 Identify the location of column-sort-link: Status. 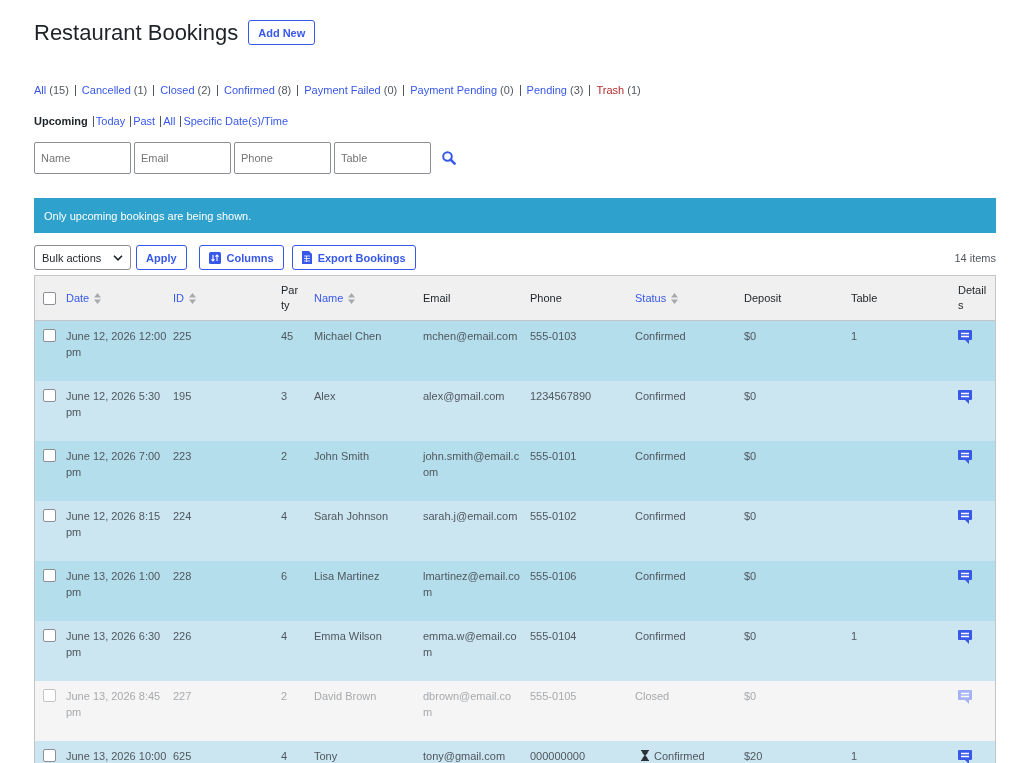
(657, 298).